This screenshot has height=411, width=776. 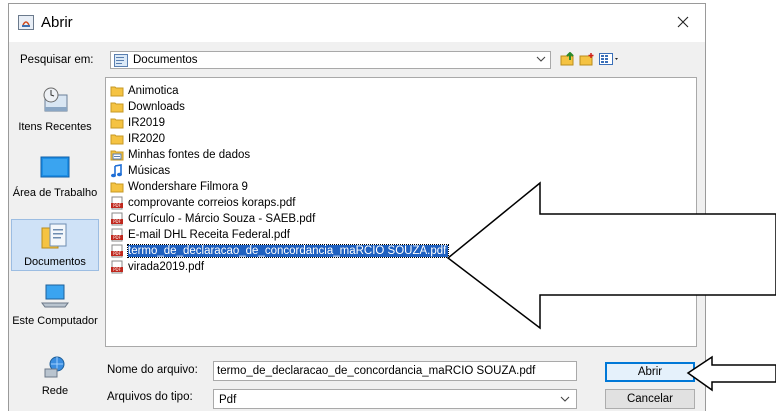 I want to click on small-arrow-annotation, so click(x=731, y=373).